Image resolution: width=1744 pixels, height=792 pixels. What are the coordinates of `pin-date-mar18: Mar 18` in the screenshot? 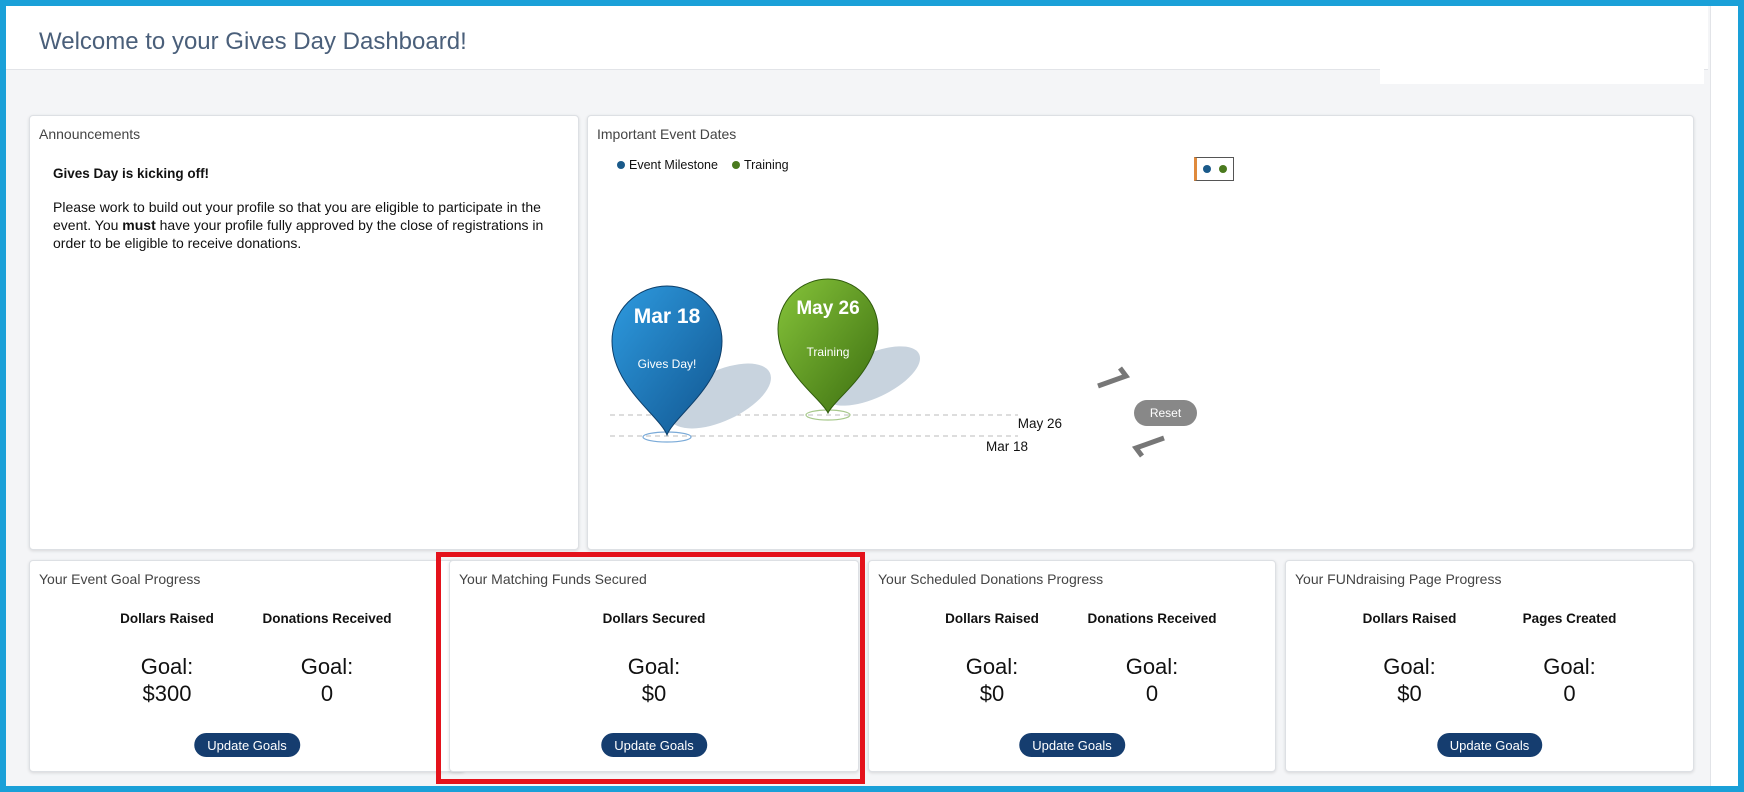 It's located at (667, 316).